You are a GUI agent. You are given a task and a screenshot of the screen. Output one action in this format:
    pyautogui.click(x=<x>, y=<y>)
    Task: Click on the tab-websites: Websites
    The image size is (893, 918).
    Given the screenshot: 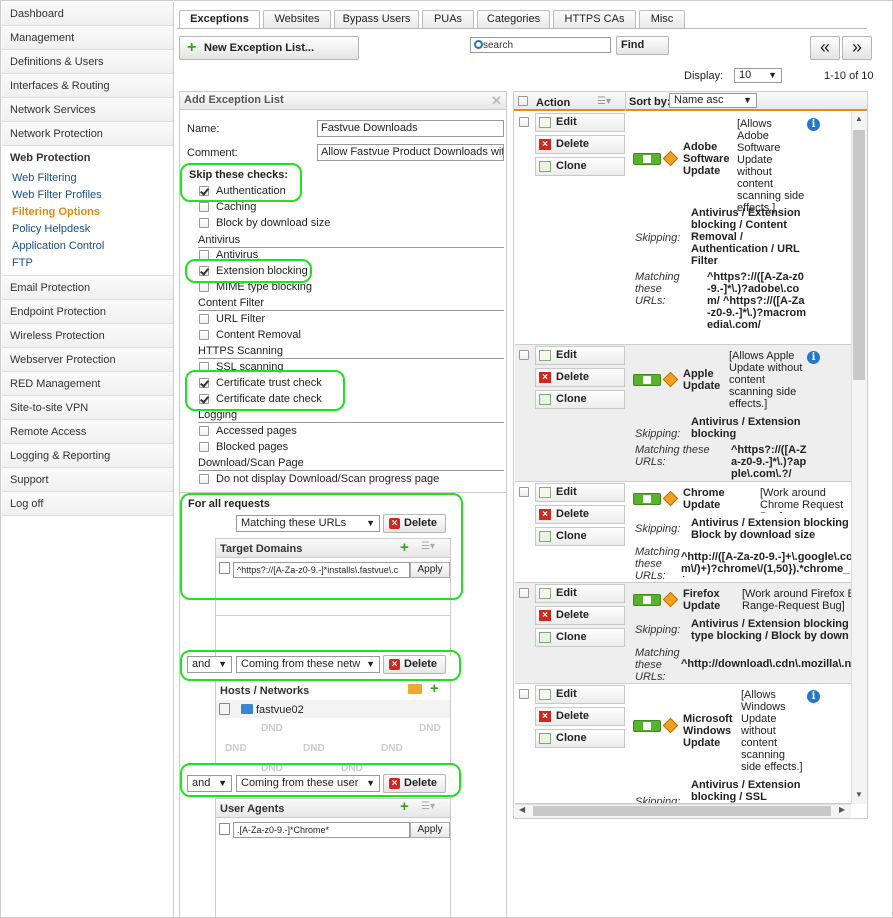 What is the action you would take?
    pyautogui.click(x=297, y=19)
    